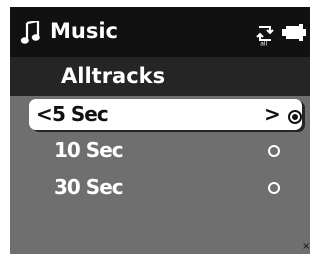  Describe the element at coordinates (80, 114) in the screenshot. I see `option-label: 5 Sec` at that location.